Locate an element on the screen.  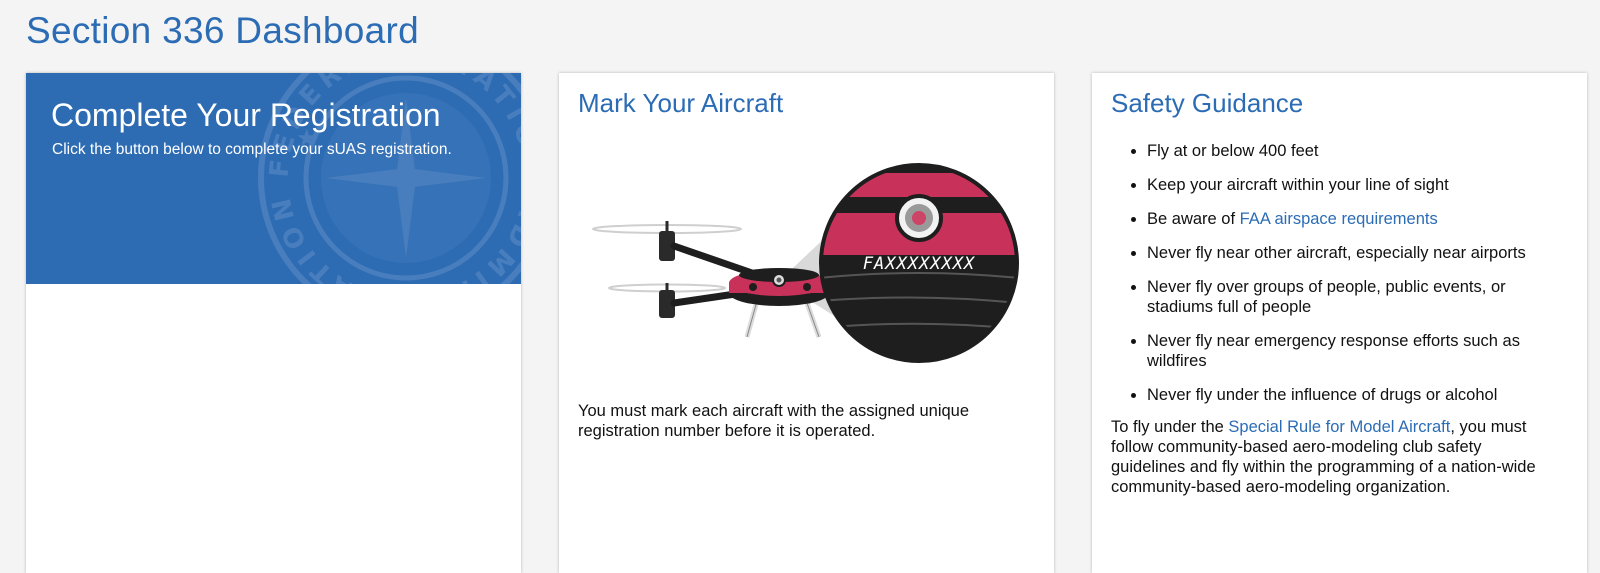
special-rule-model-aircraft-link: Special Rule for Model Aircraft is located at coordinates (1339, 427).